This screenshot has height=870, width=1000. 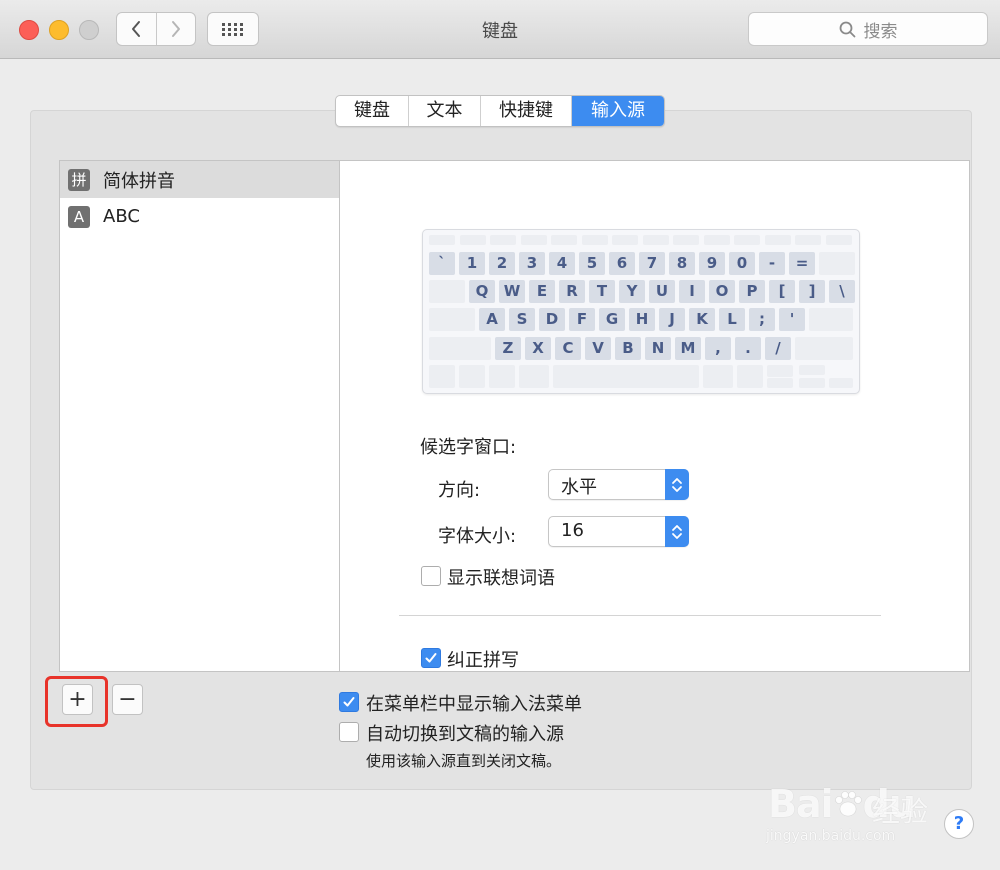 What do you see at coordinates (618, 531) in the screenshot?
I see `font-size-popup: 16` at bounding box center [618, 531].